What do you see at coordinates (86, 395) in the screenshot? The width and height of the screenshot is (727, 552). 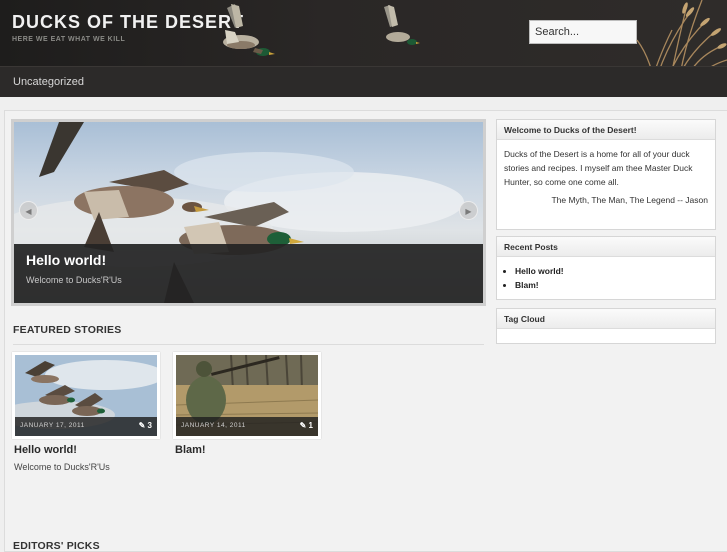 I see `card-thumbnail: JANUARY 17, 2011 ✎ 3` at bounding box center [86, 395].